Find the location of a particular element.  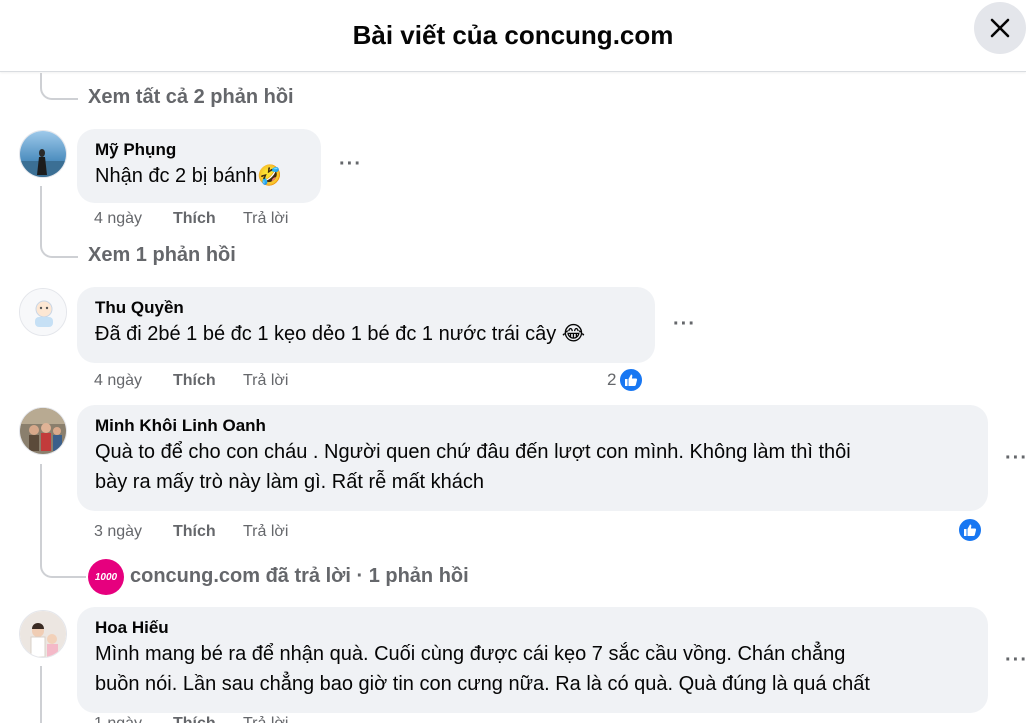

dialog-title: Bài viết của concung.com is located at coordinates (513, 35).